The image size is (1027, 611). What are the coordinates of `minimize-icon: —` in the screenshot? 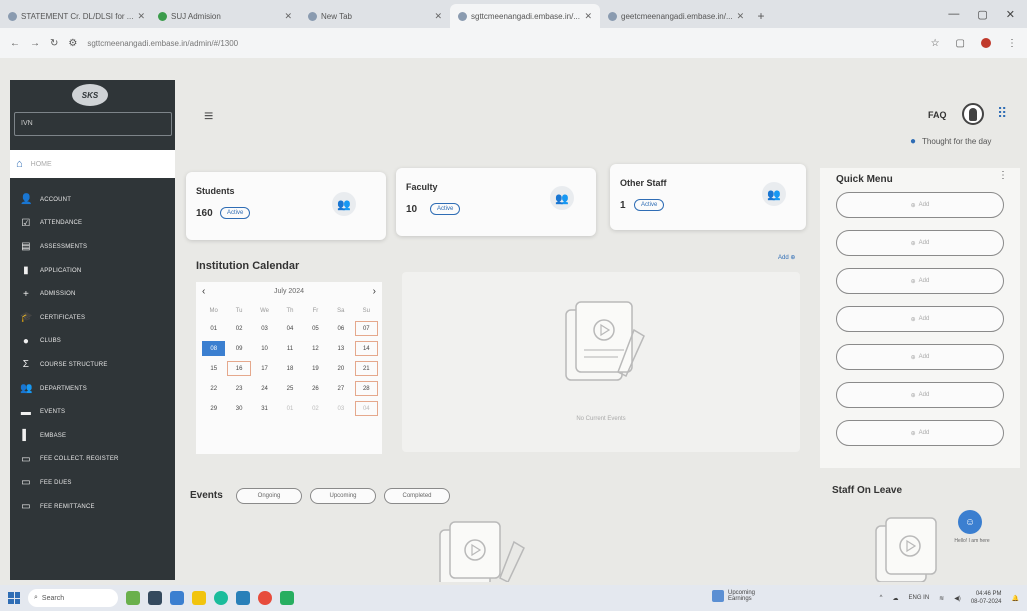 It's located at (953, 14).